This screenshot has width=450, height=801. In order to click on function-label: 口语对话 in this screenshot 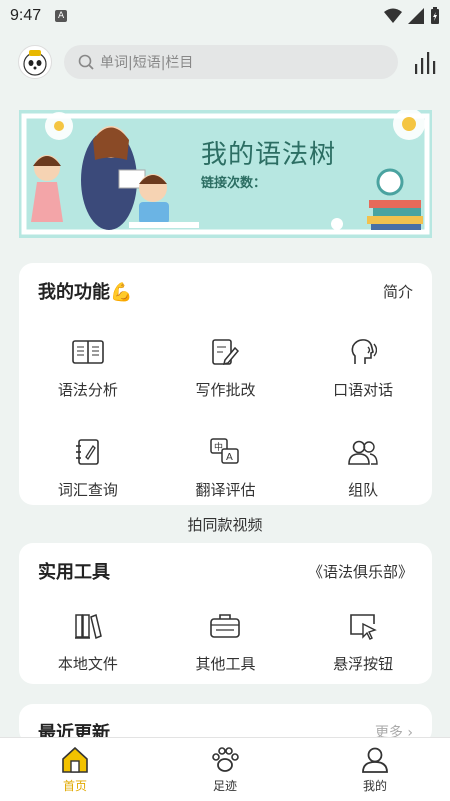, I will do `click(363, 390)`.